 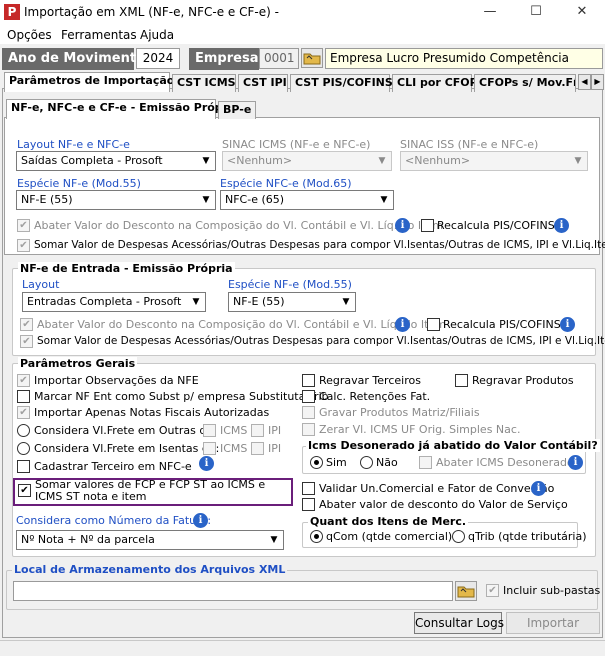 What do you see at coordinates (494, 161) in the screenshot?
I see `sinac-iss-select: <Nenhum> ▼` at bounding box center [494, 161].